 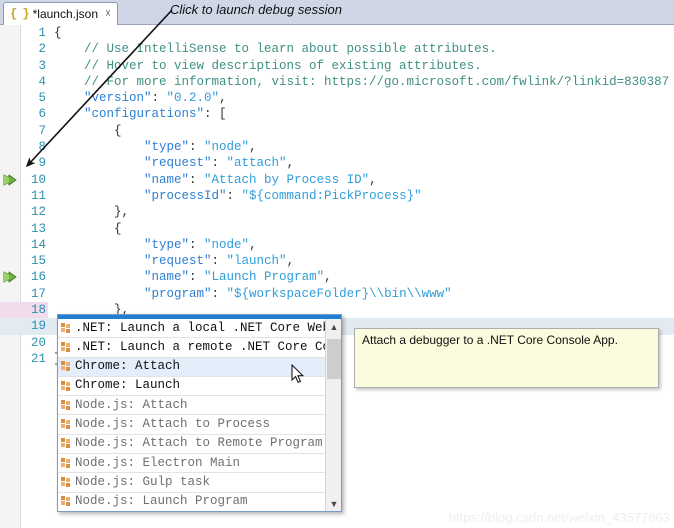 I want to click on autocomplete-item: Chrome: Launch, so click(x=192, y=387).